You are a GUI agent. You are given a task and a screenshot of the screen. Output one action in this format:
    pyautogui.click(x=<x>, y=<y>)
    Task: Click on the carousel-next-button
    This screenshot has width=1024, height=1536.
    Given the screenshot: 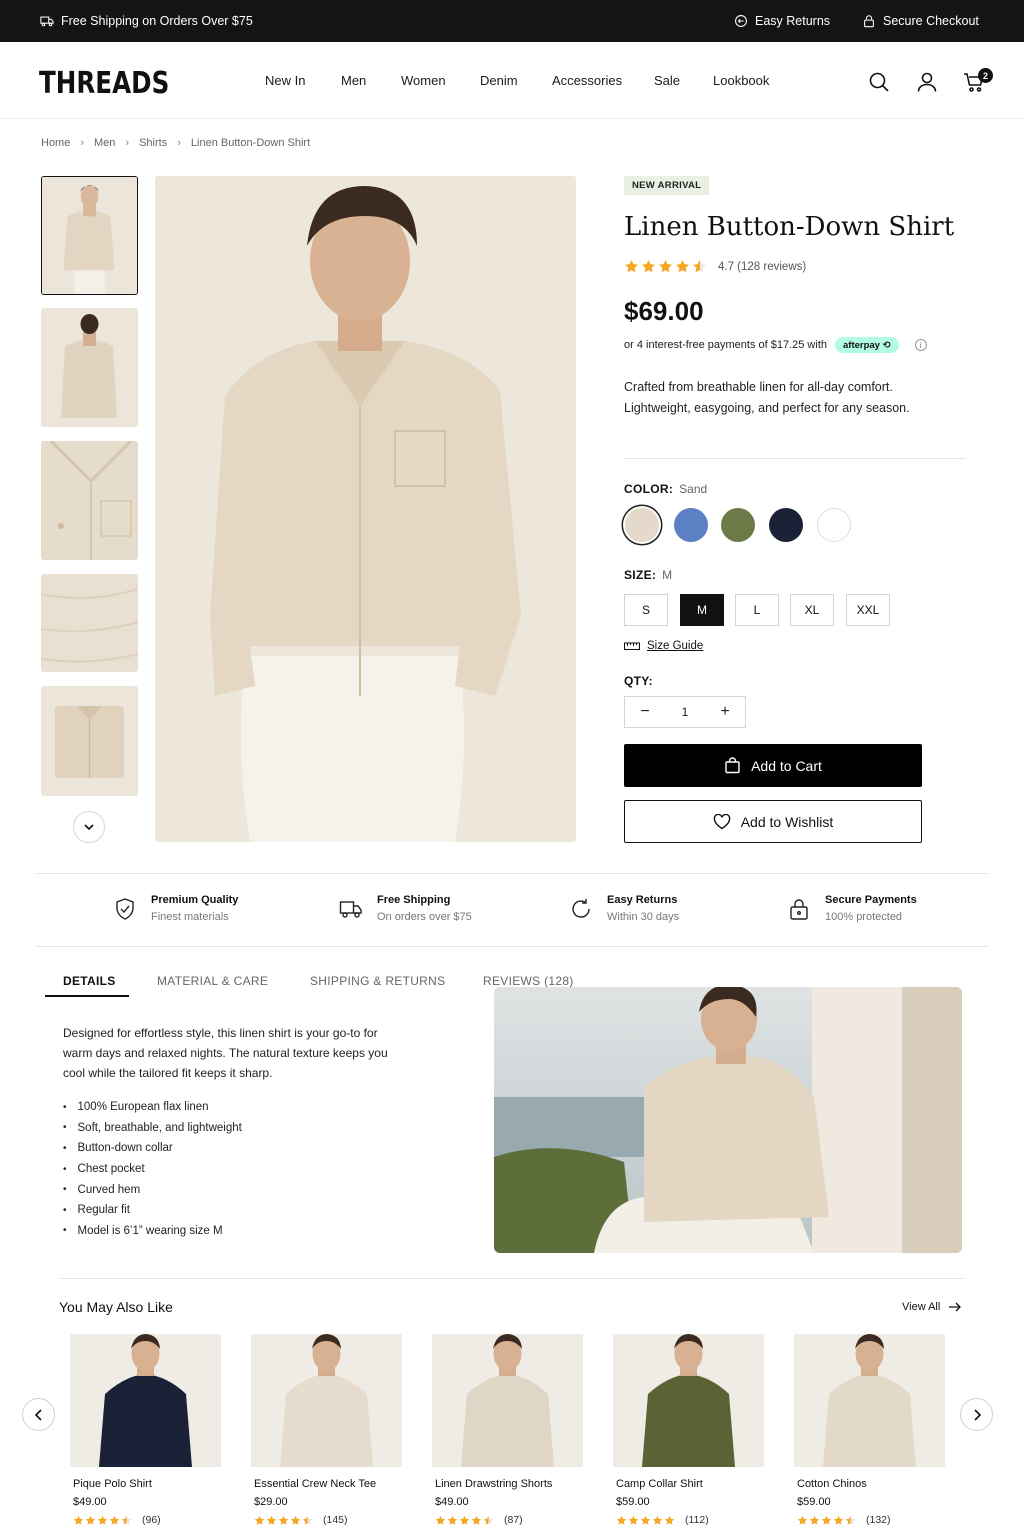 What is the action you would take?
    pyautogui.click(x=976, y=1414)
    